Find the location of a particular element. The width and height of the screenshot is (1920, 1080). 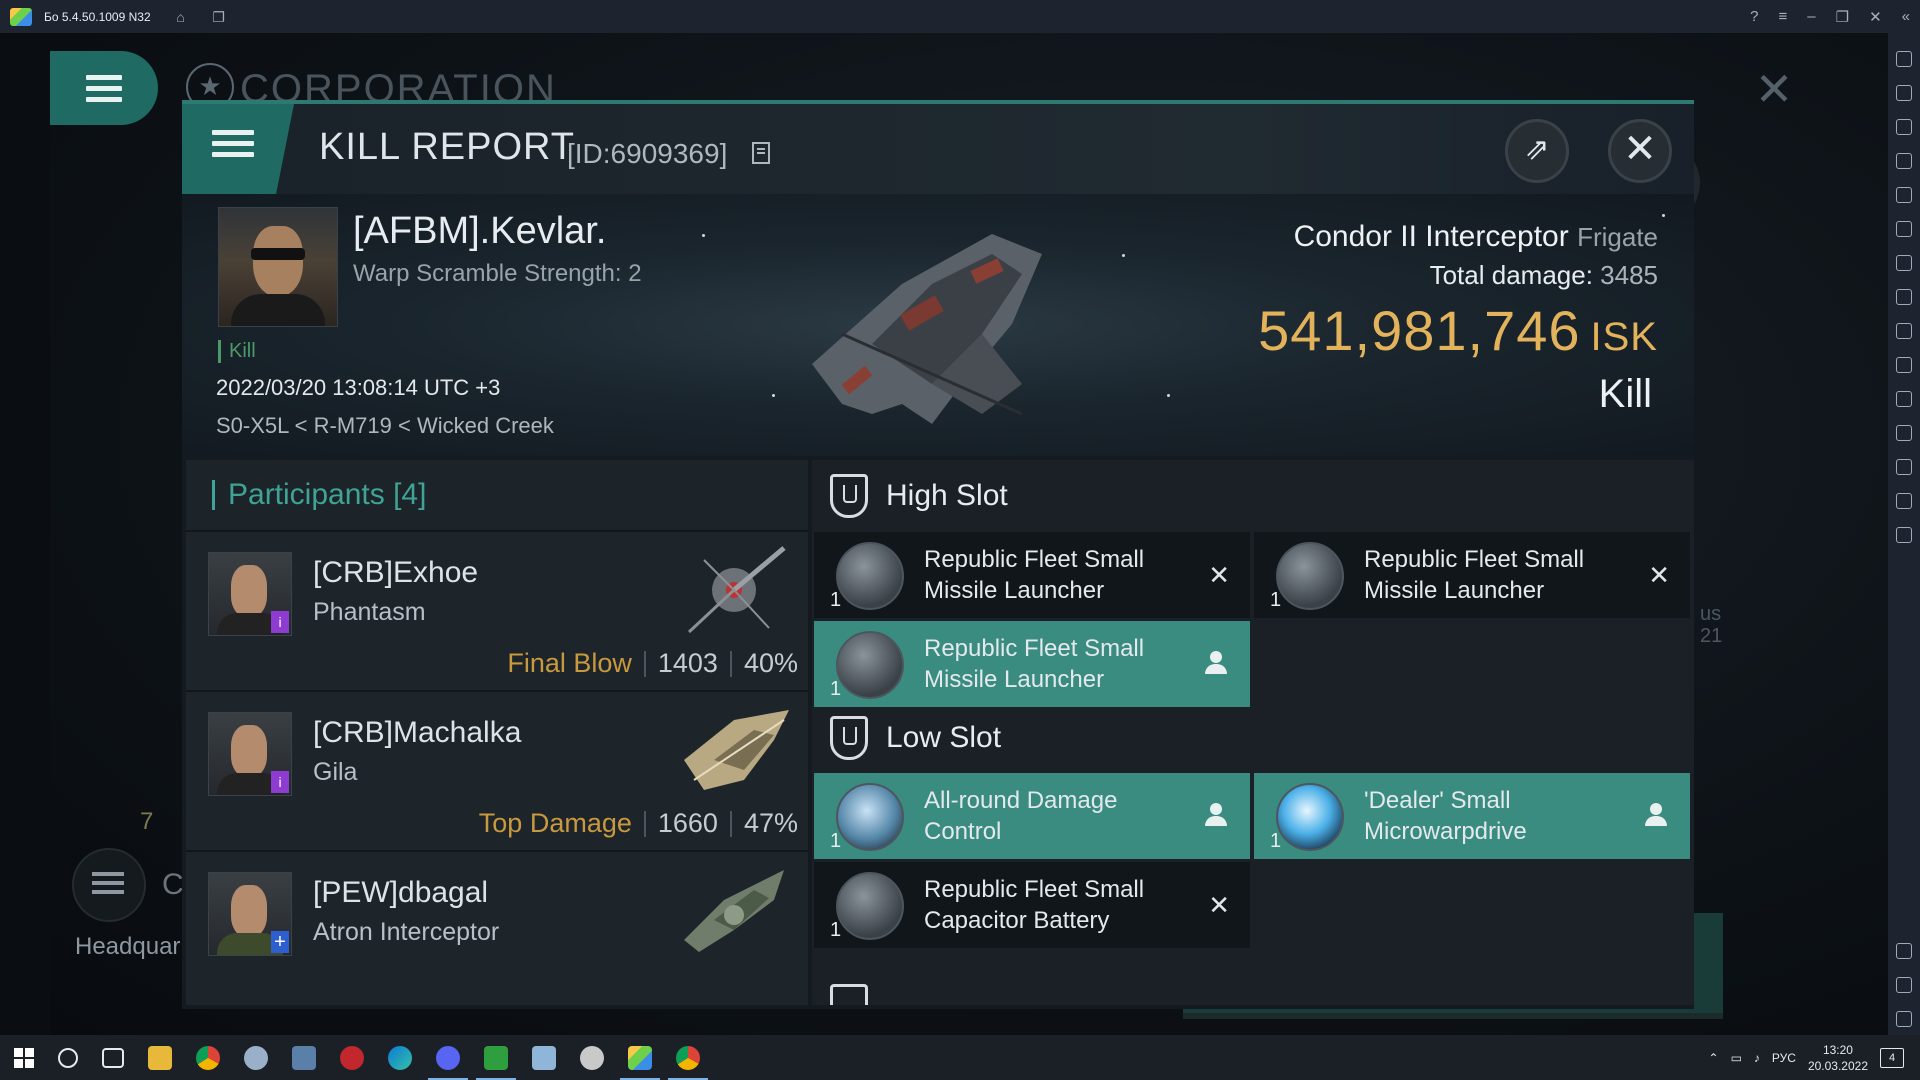

avatar-face is located at coordinates (249, 911).